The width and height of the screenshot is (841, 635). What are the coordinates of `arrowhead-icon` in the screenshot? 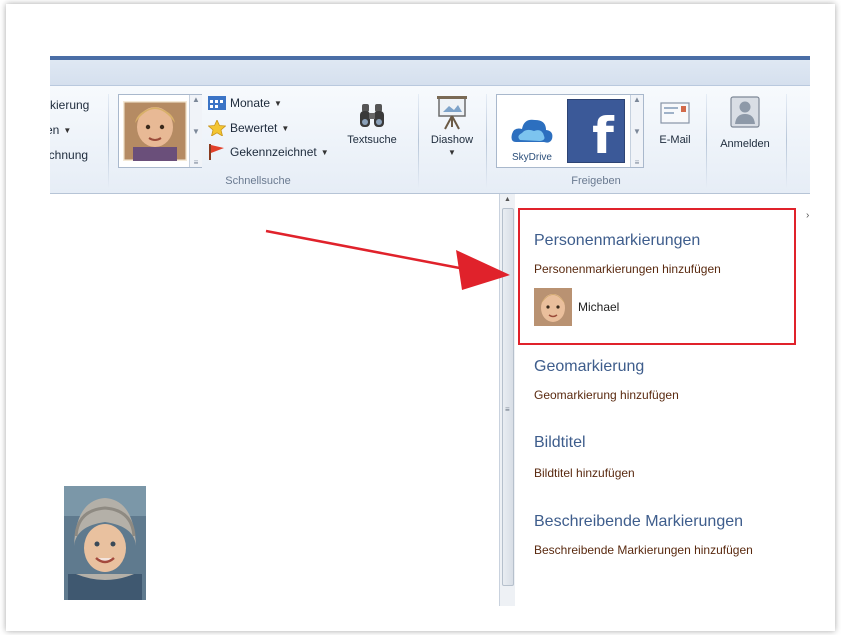 It's located at (483, 270).